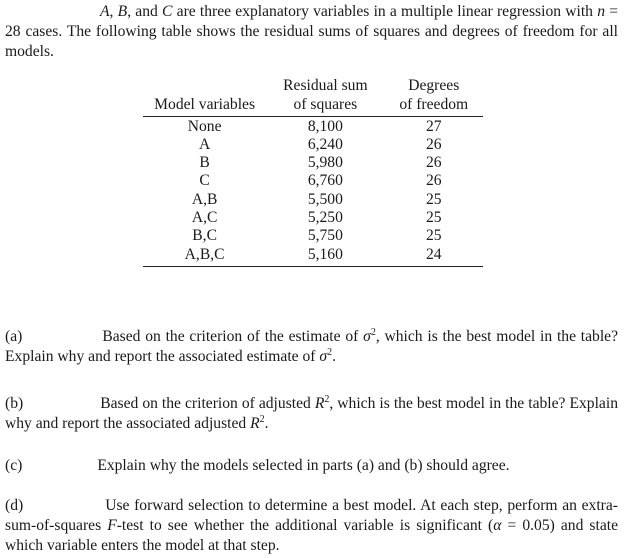 Image resolution: width=624 pixels, height=558 pixels. What do you see at coordinates (167, 11) in the screenshot?
I see `variable-c: C` at bounding box center [167, 11].